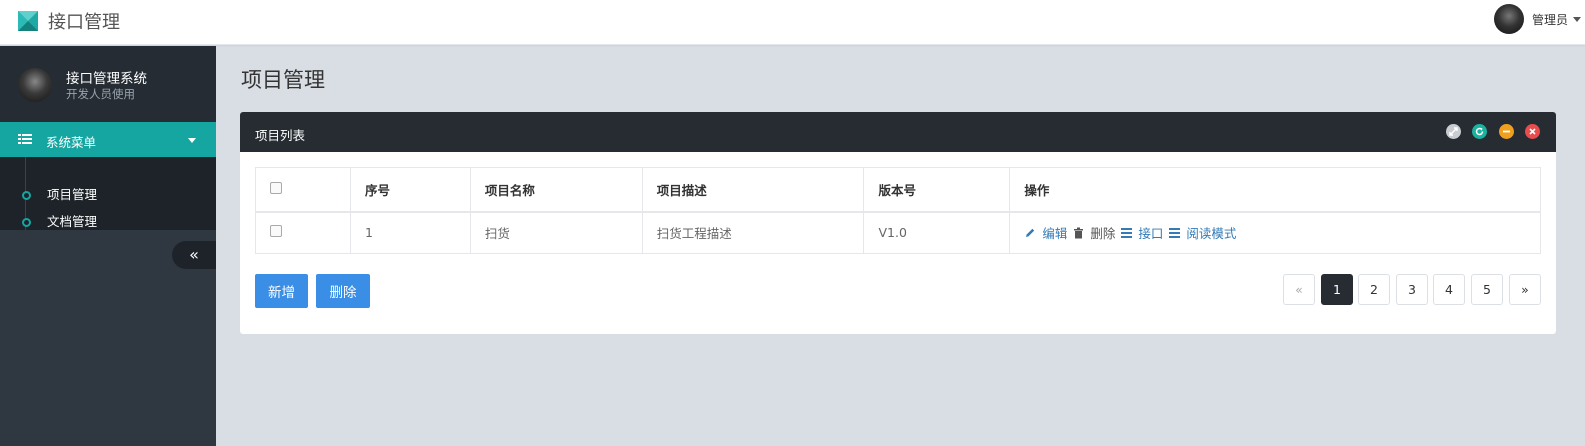 This screenshot has width=1585, height=446. I want to click on page-title: 项目管理, so click(283, 80).